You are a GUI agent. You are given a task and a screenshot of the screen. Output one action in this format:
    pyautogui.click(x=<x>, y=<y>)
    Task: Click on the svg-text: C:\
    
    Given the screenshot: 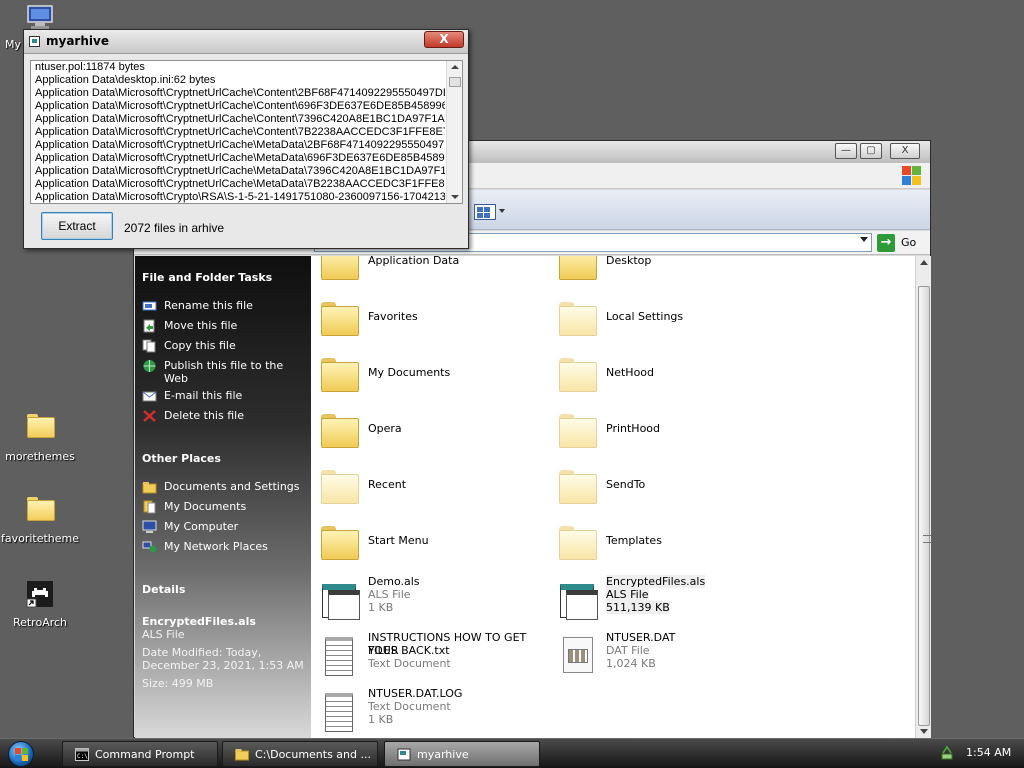 What is the action you would take?
    pyautogui.click(x=82, y=756)
    